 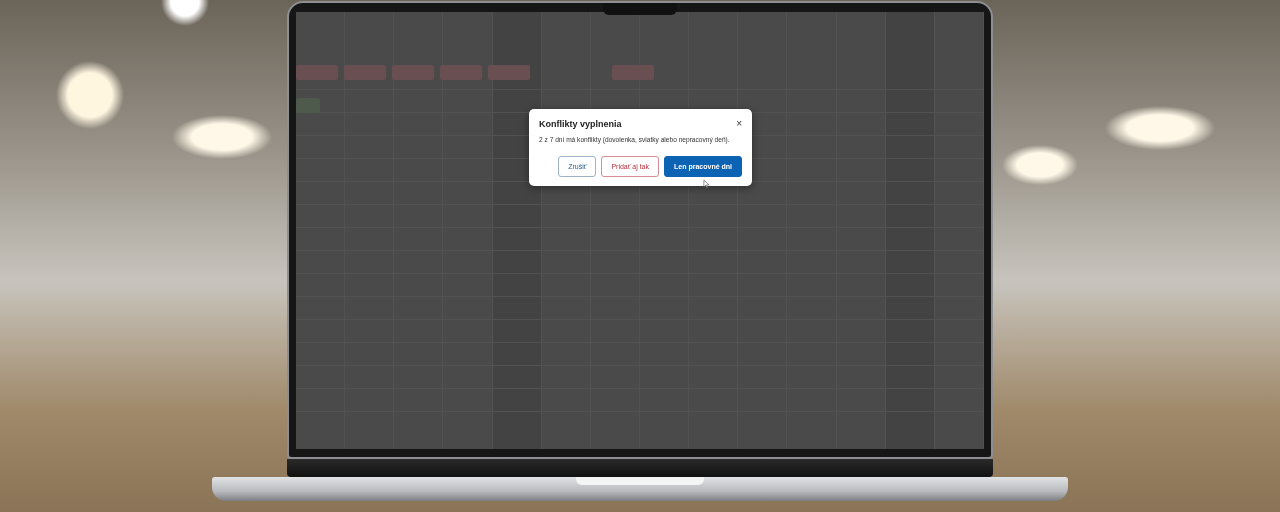 What do you see at coordinates (580, 124) in the screenshot?
I see `dialog-title: Konflikty vyplnenia` at bounding box center [580, 124].